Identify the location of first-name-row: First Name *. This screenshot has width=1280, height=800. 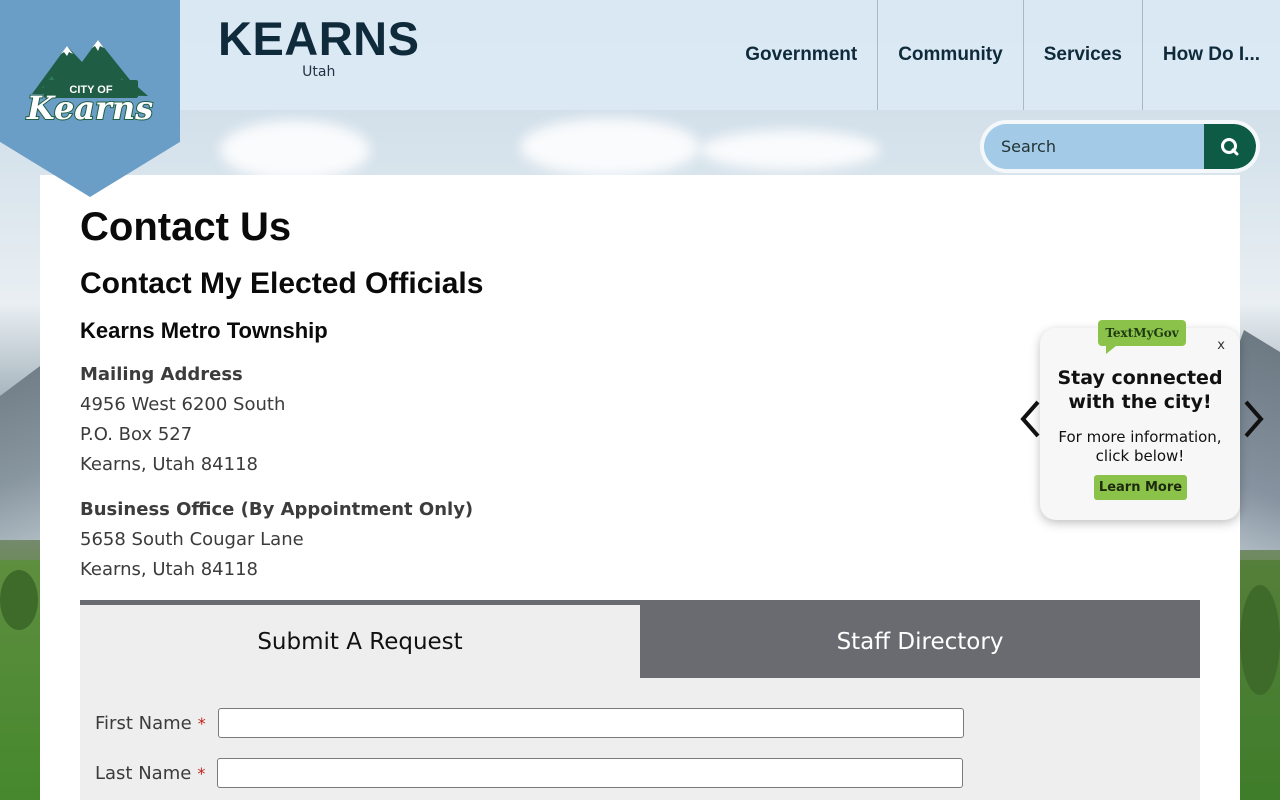
(529, 723).